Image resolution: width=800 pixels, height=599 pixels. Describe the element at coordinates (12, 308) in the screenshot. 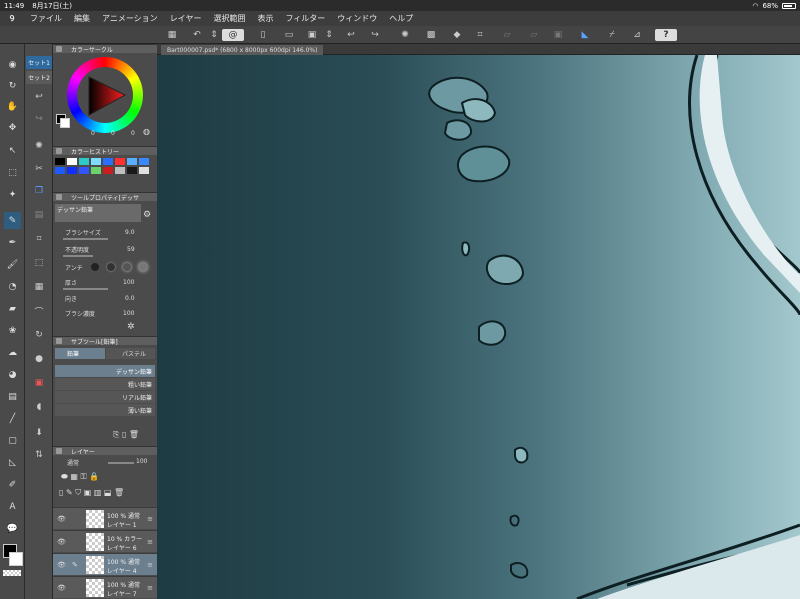

I see `eraser-icon: ▰` at that location.